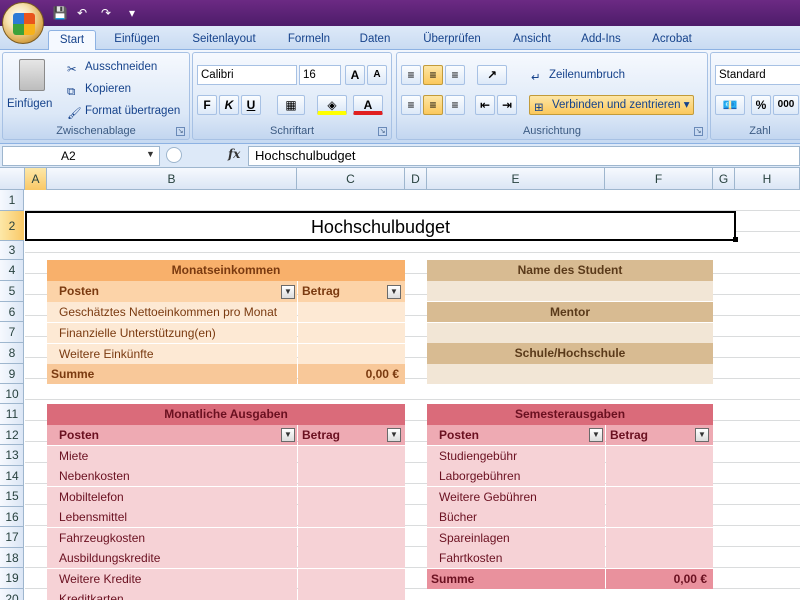 The height and width of the screenshot is (600, 800). Describe the element at coordinates (375, 40) in the screenshot. I see `tab-daten: Daten` at that location.